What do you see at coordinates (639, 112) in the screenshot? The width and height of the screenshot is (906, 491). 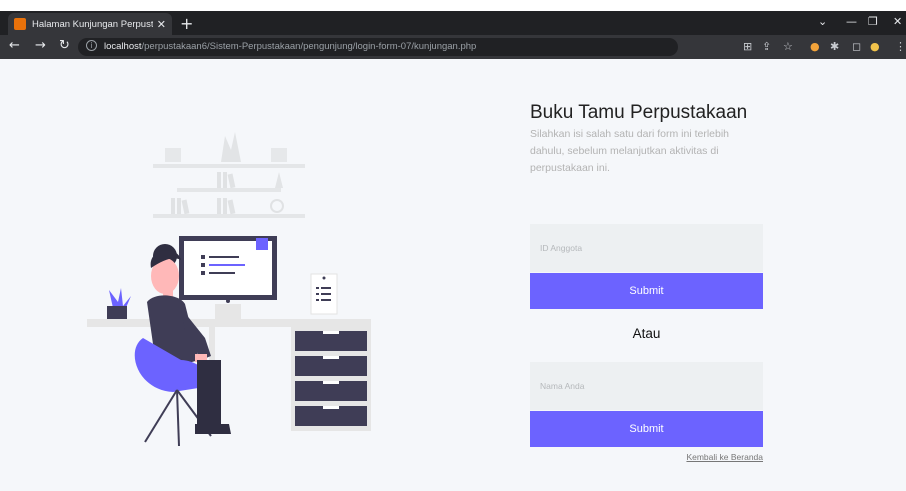 I see `page-title: Buku Tamu Perpustakaan` at bounding box center [639, 112].